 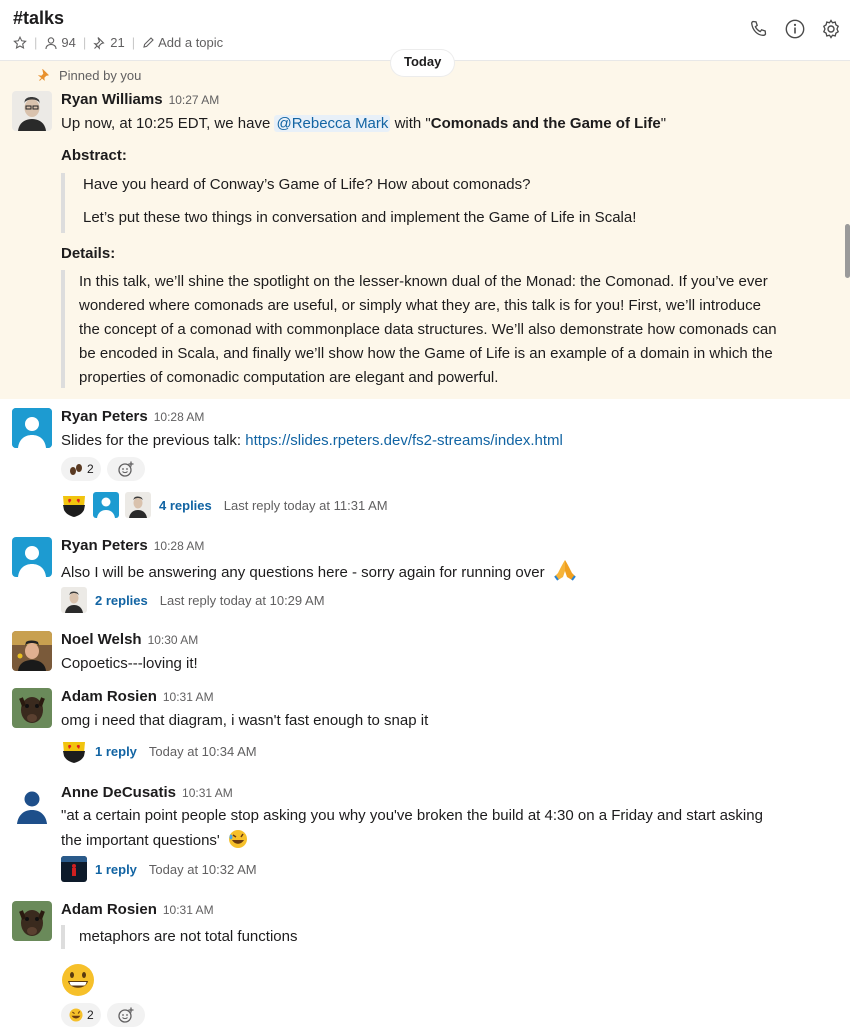 I want to click on thread-summary: 4 replies Last reply today at 11:31 AM, so click(x=224, y=505).